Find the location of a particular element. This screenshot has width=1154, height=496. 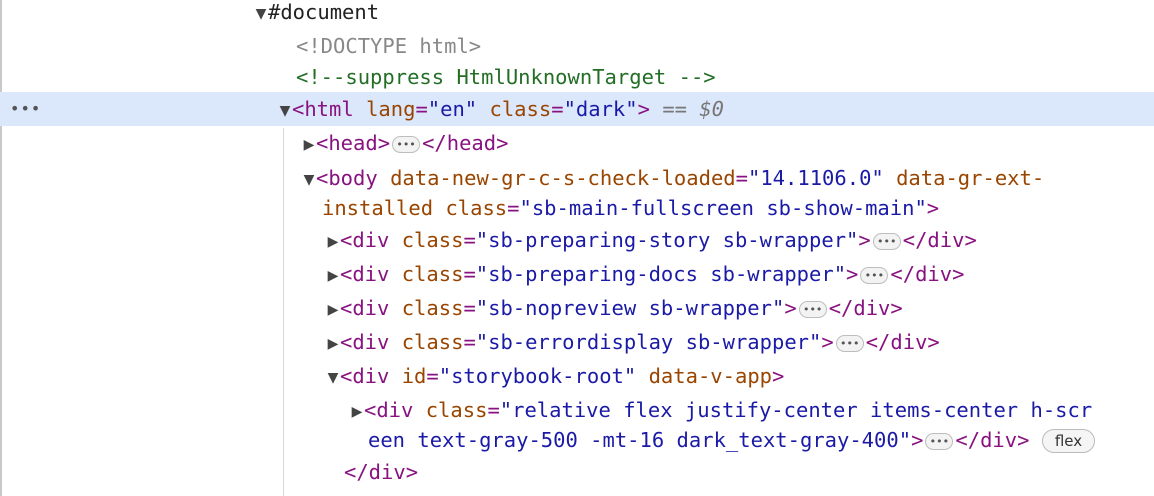

selected-node-marker: == $0 is located at coordinates (693, 109).